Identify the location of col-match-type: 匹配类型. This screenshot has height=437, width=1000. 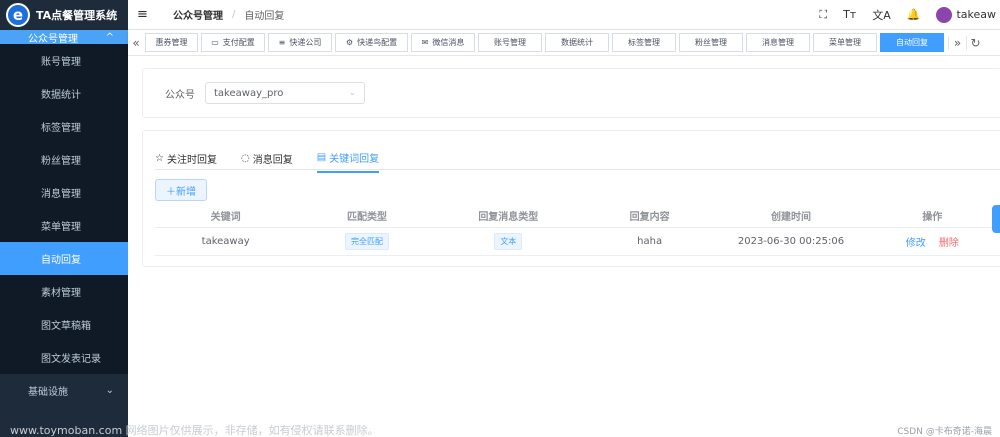
(367, 216).